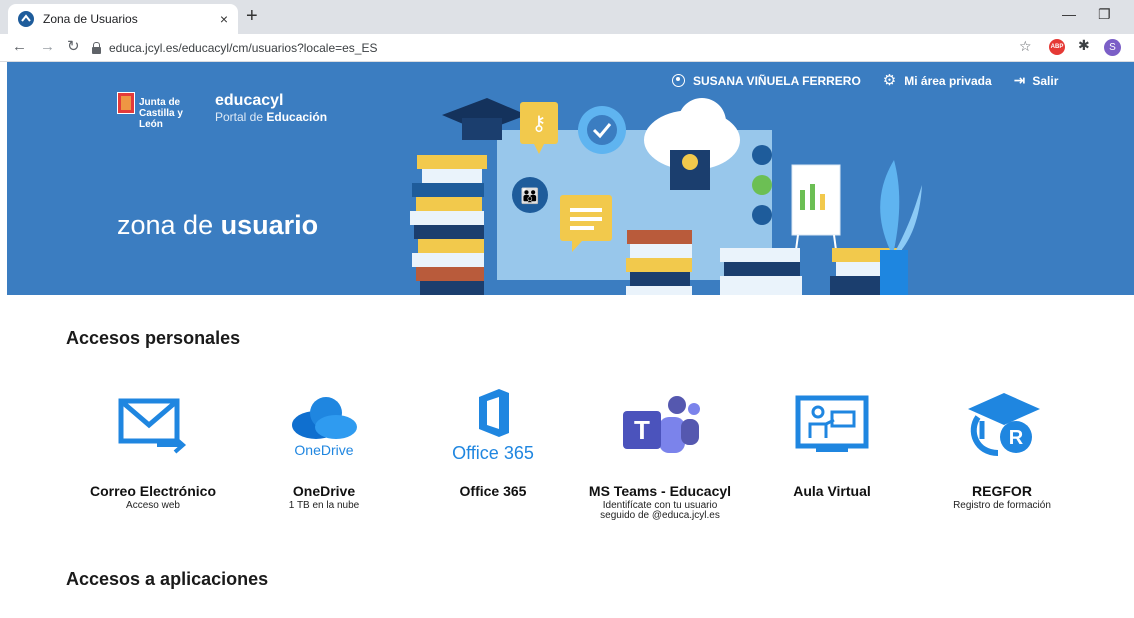  I want to click on abp-label: ABP, so click(1057, 47).